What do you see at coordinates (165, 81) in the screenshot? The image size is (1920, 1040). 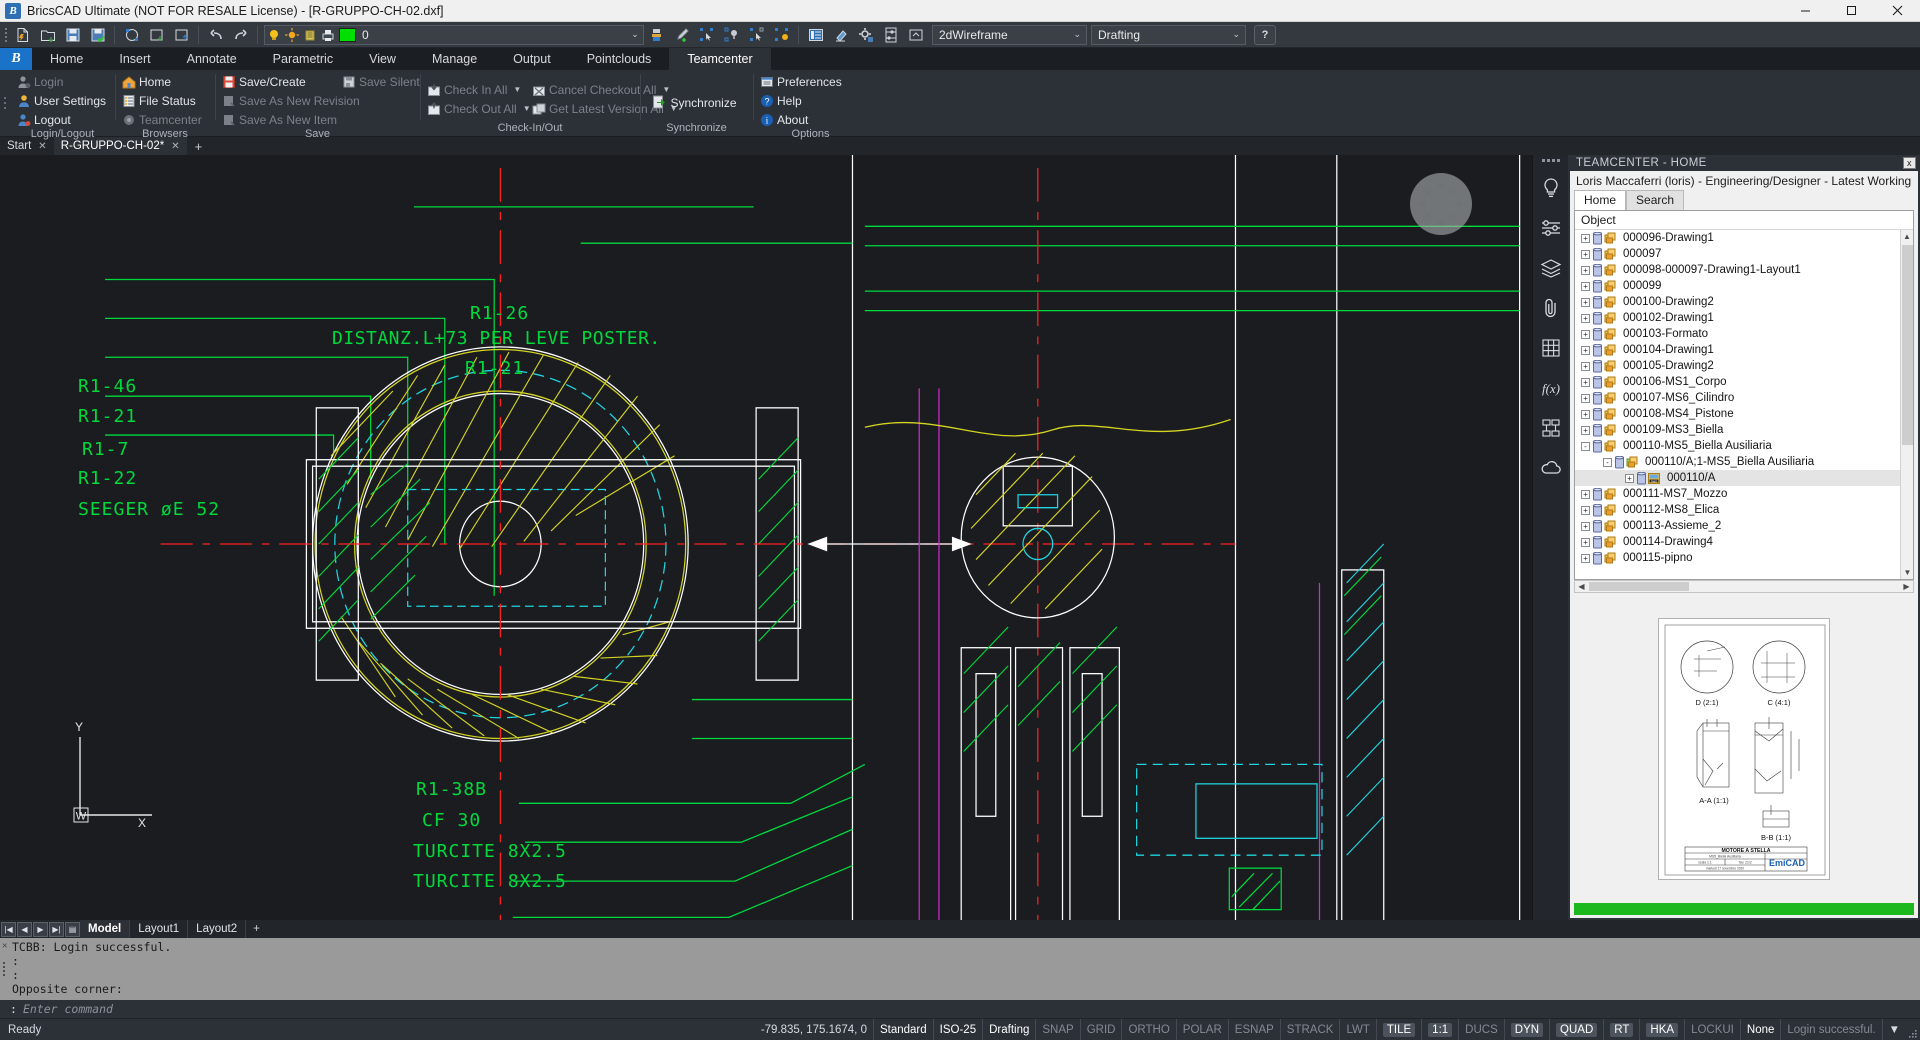 I see `home-button: Home` at bounding box center [165, 81].